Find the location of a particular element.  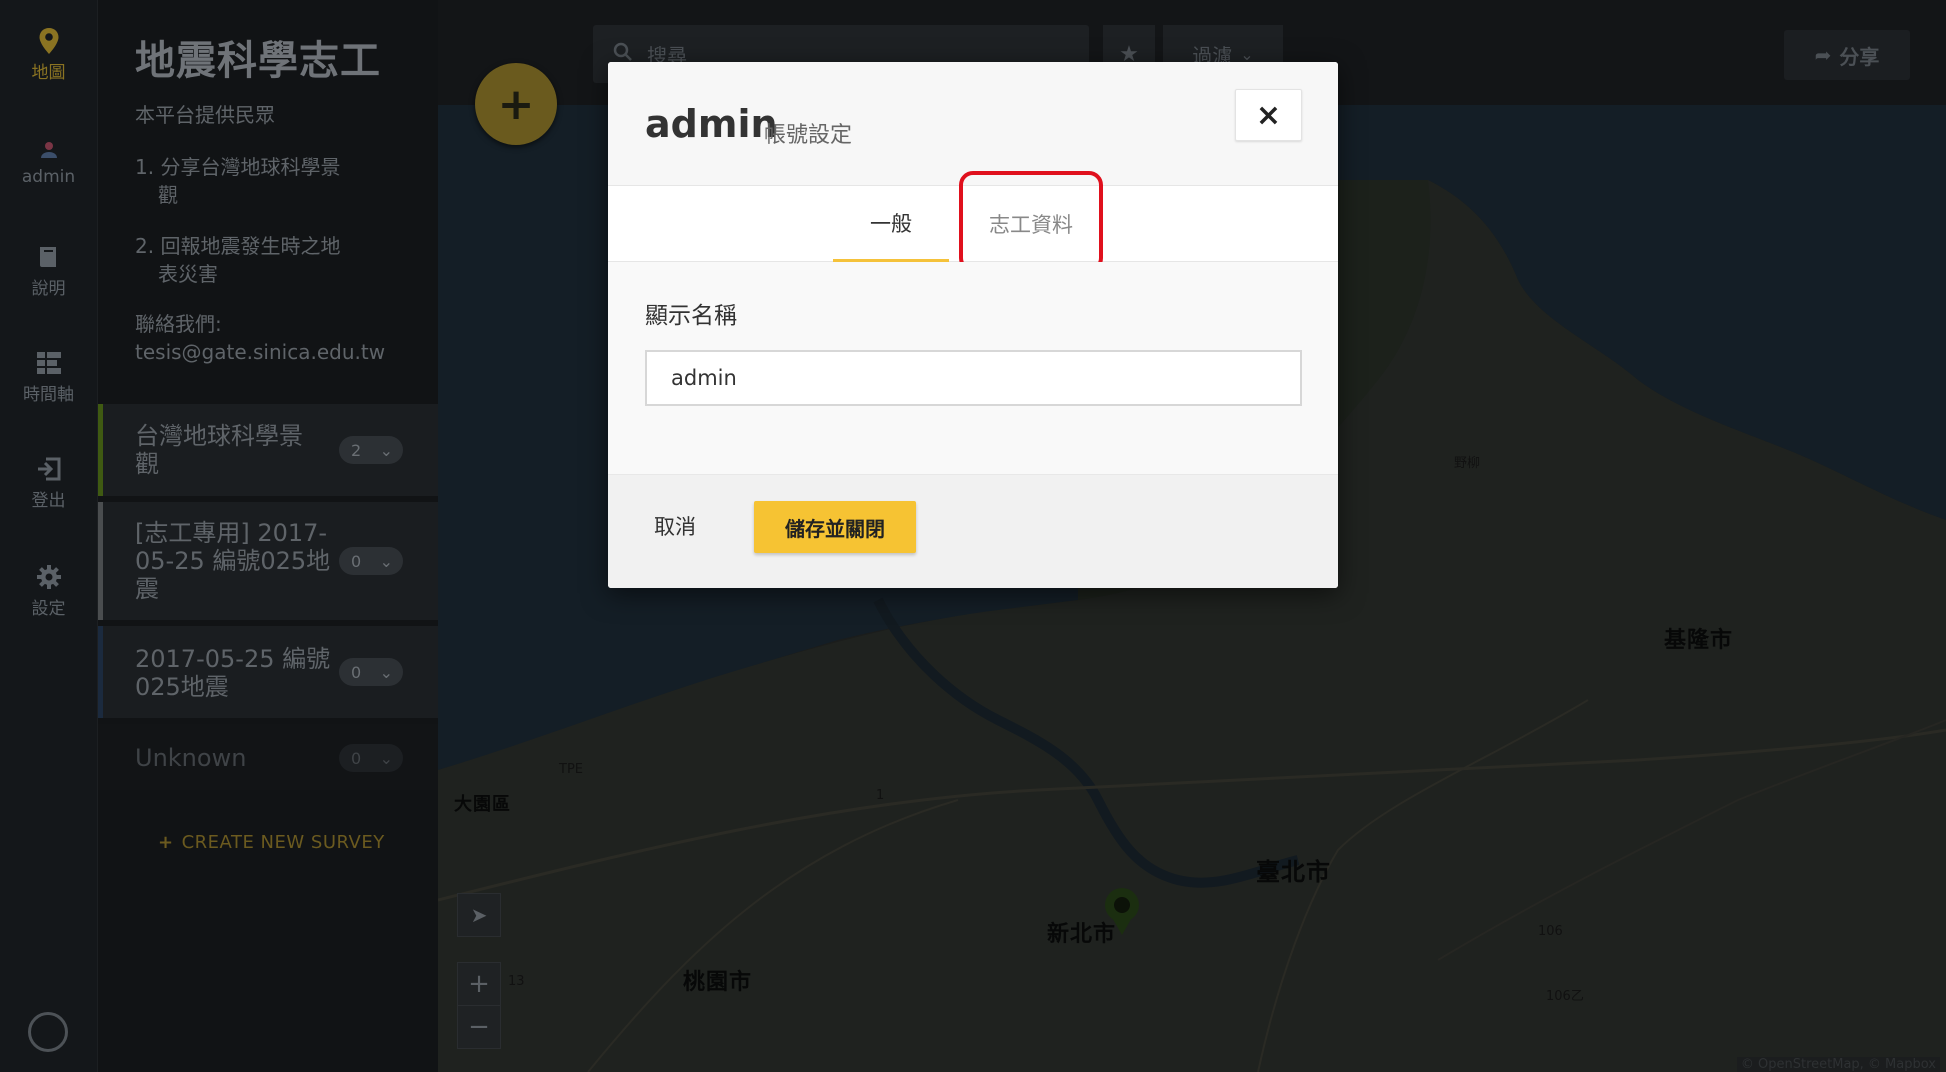

rail-item-map: 地圖 is located at coordinates (48, 53).